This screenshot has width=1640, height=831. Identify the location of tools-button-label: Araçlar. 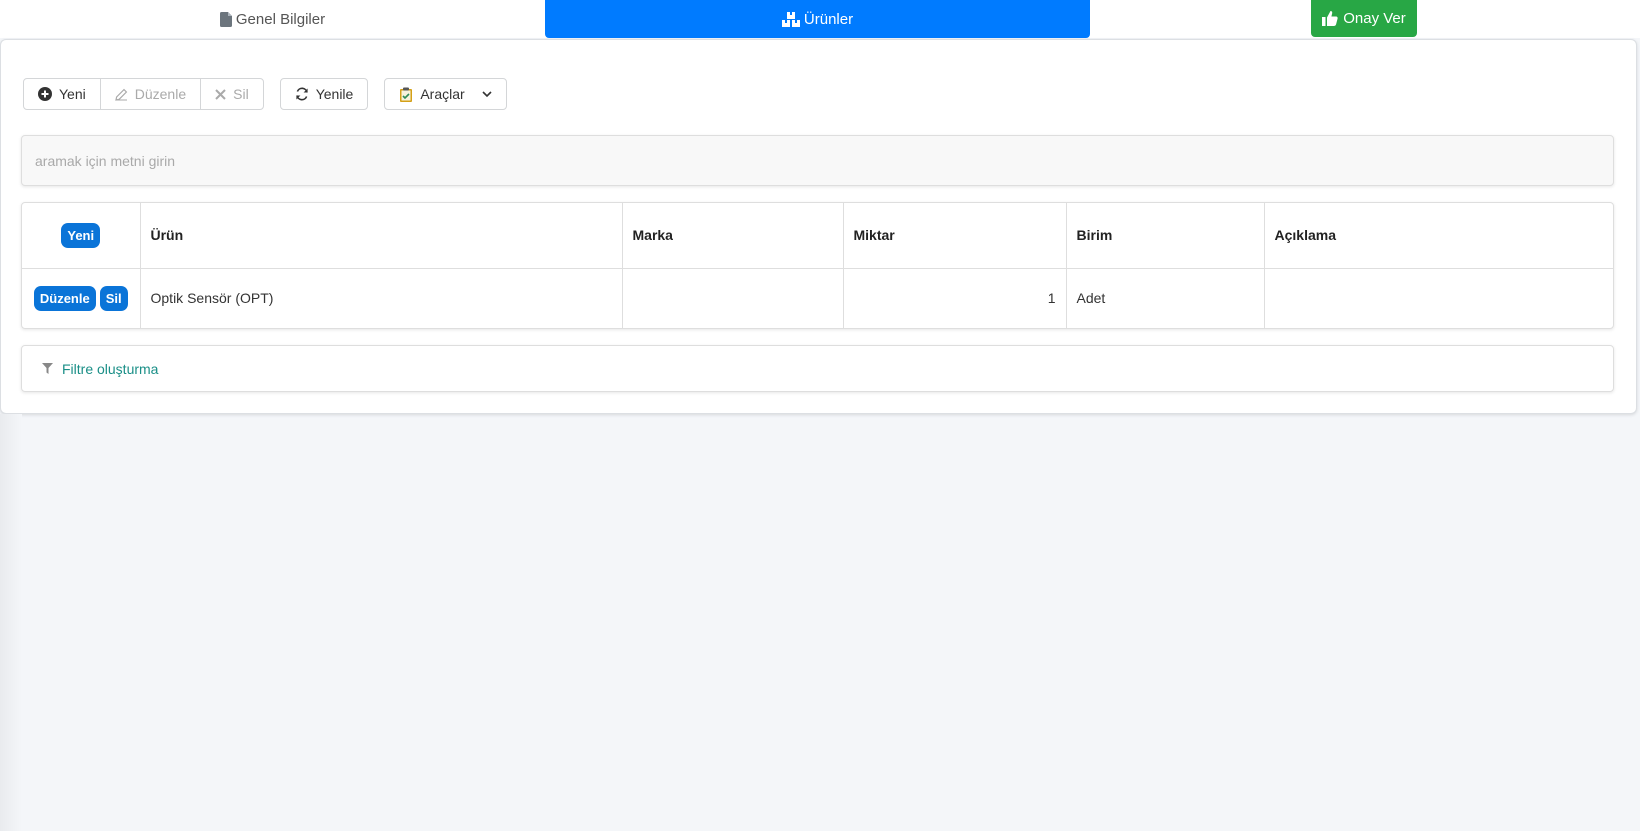
(442, 94).